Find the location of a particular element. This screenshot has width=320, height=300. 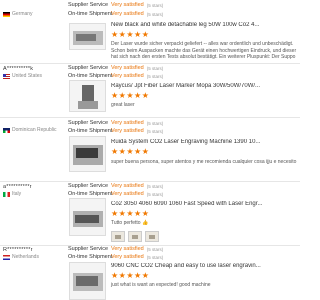

reviewer-username: A**********k is located at coordinates (18, 69).